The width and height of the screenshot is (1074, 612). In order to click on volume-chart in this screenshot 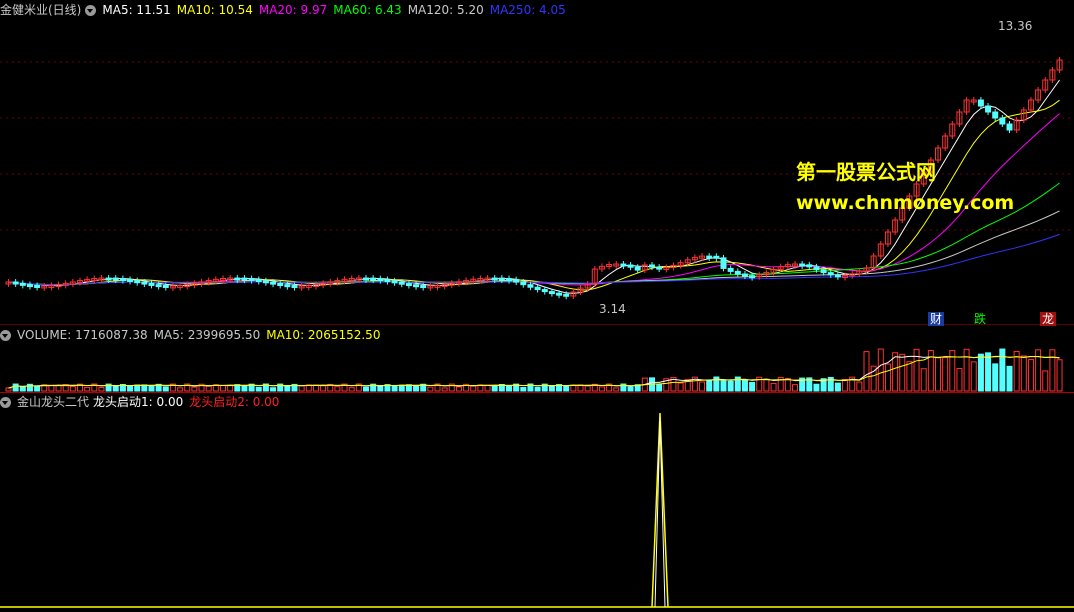, I will do `click(537, 359)`.